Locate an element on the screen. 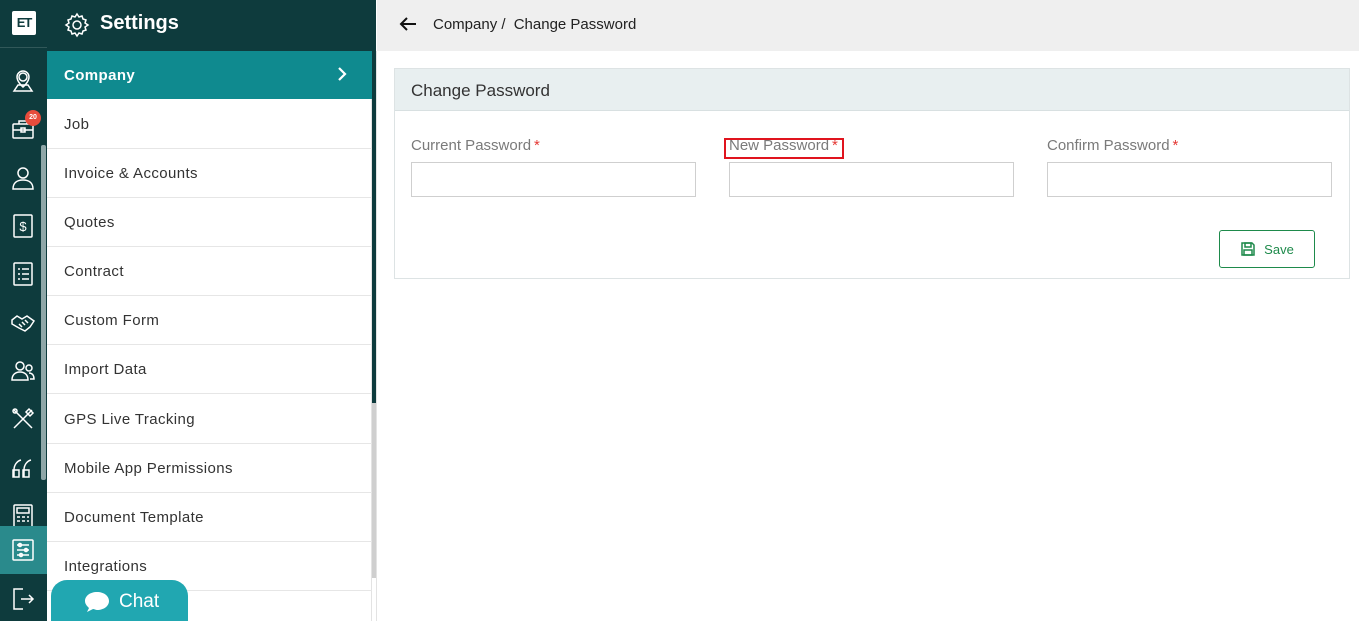 The height and width of the screenshot is (621, 1359). label-text: Confirm Password is located at coordinates (1108, 145).